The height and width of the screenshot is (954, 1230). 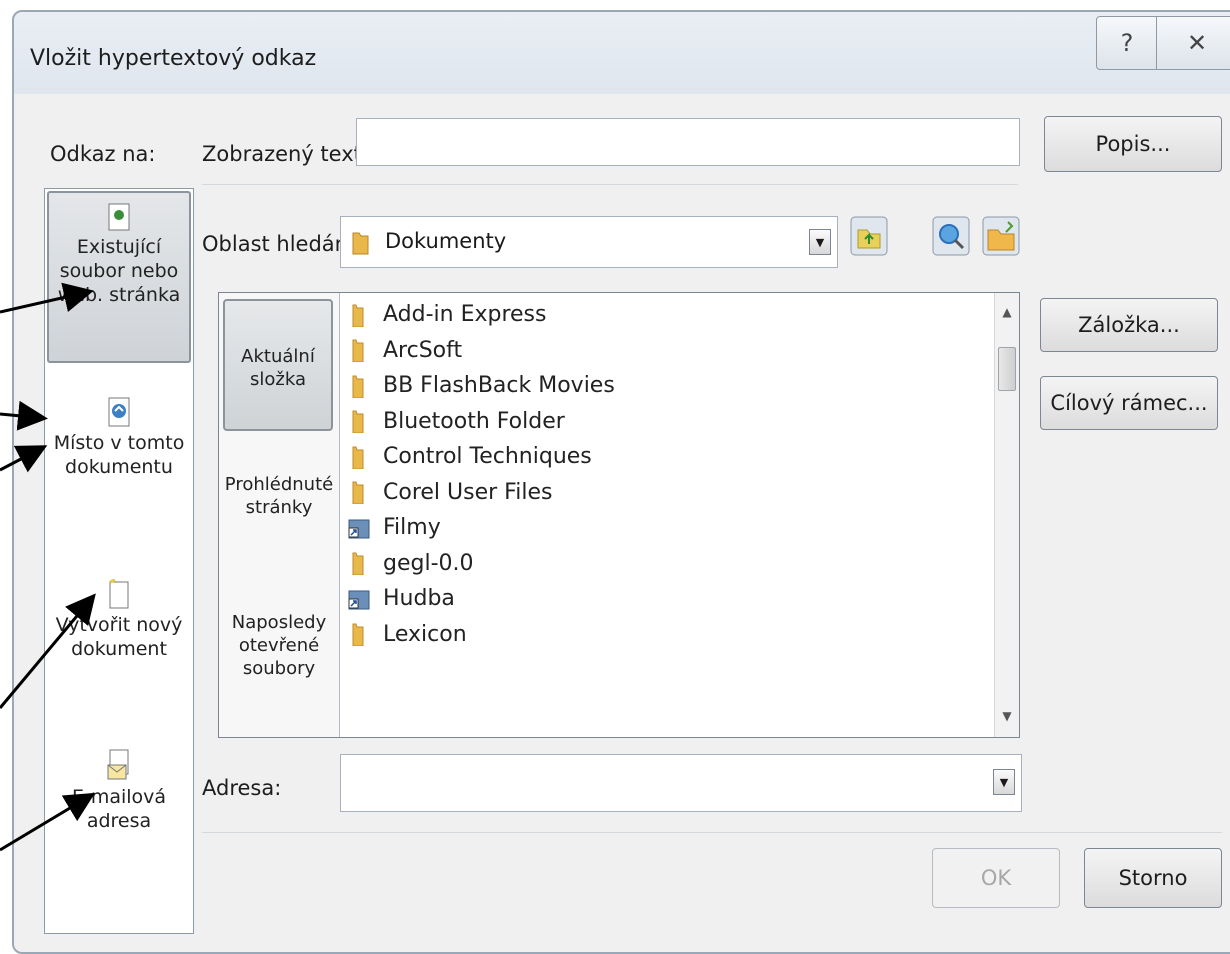 I want to click on arrow-new-document, so click(x=48, y=651).